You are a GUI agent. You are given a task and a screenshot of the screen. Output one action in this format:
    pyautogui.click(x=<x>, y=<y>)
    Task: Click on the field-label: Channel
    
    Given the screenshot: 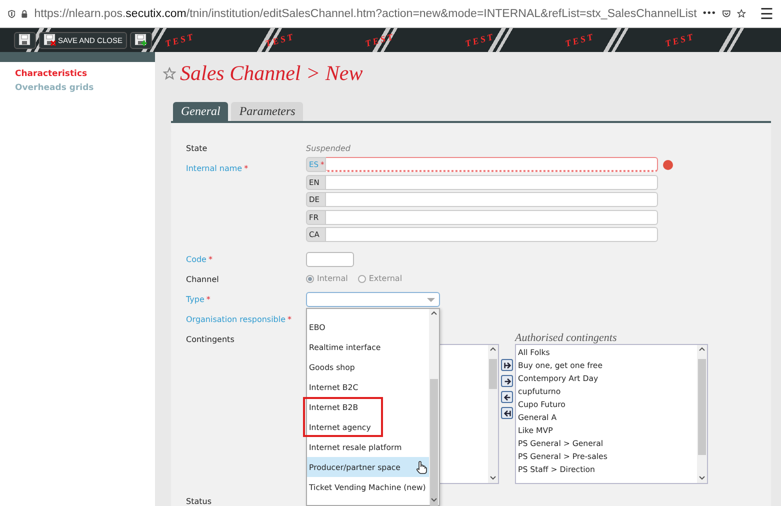 What is the action you would take?
    pyautogui.click(x=203, y=280)
    